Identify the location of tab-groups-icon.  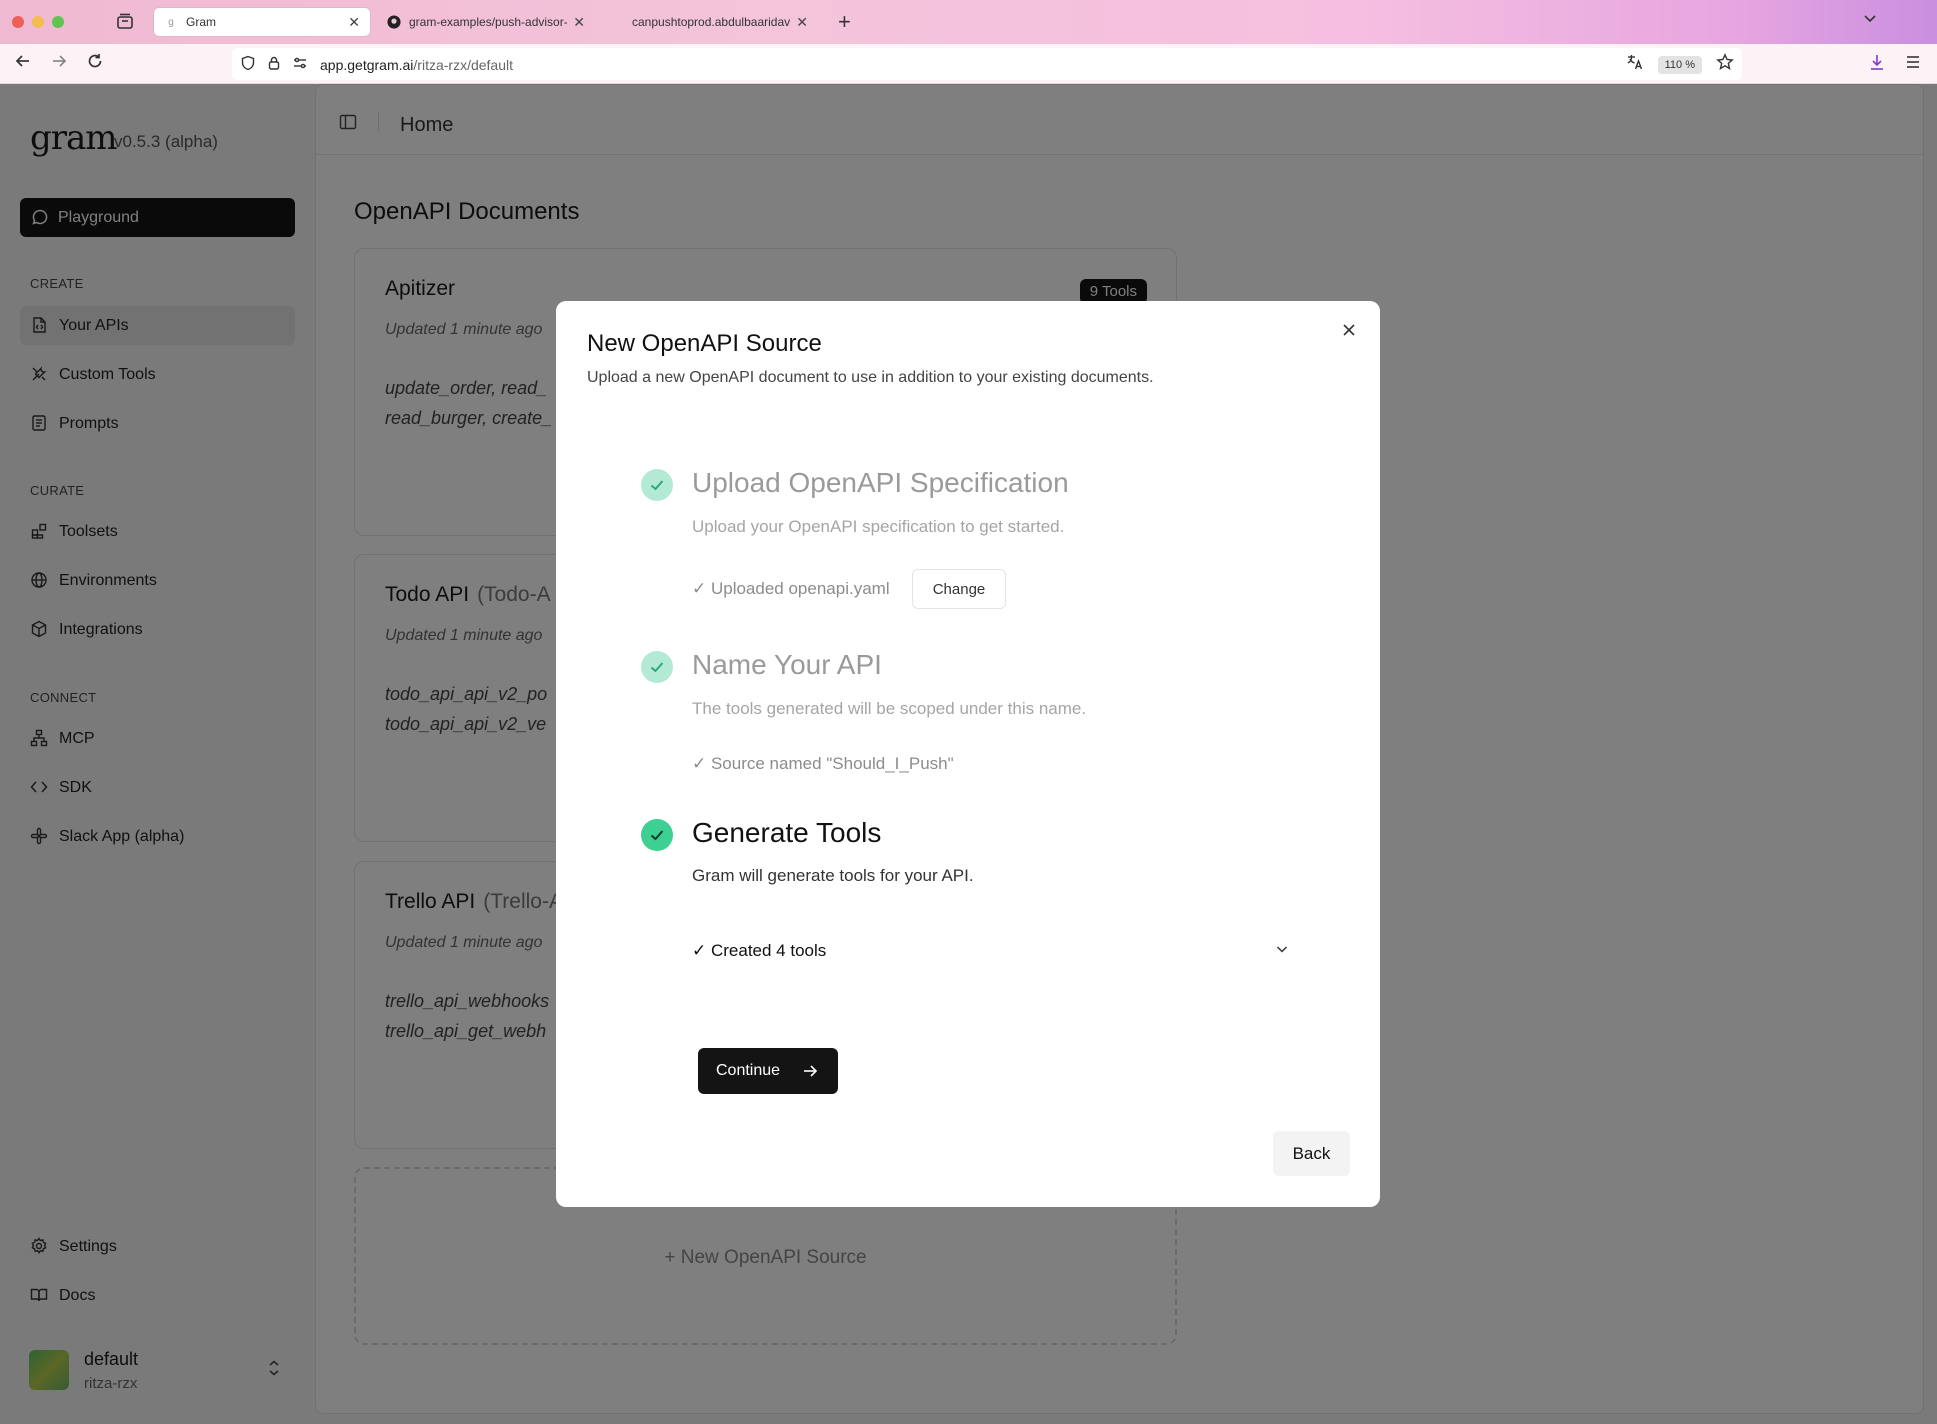
(125, 22).